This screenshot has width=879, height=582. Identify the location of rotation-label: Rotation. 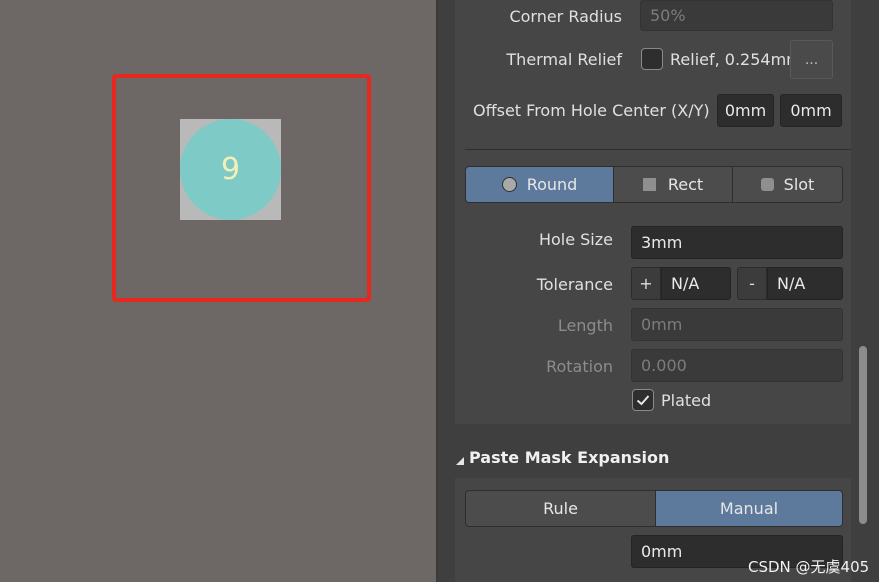
(579, 366).